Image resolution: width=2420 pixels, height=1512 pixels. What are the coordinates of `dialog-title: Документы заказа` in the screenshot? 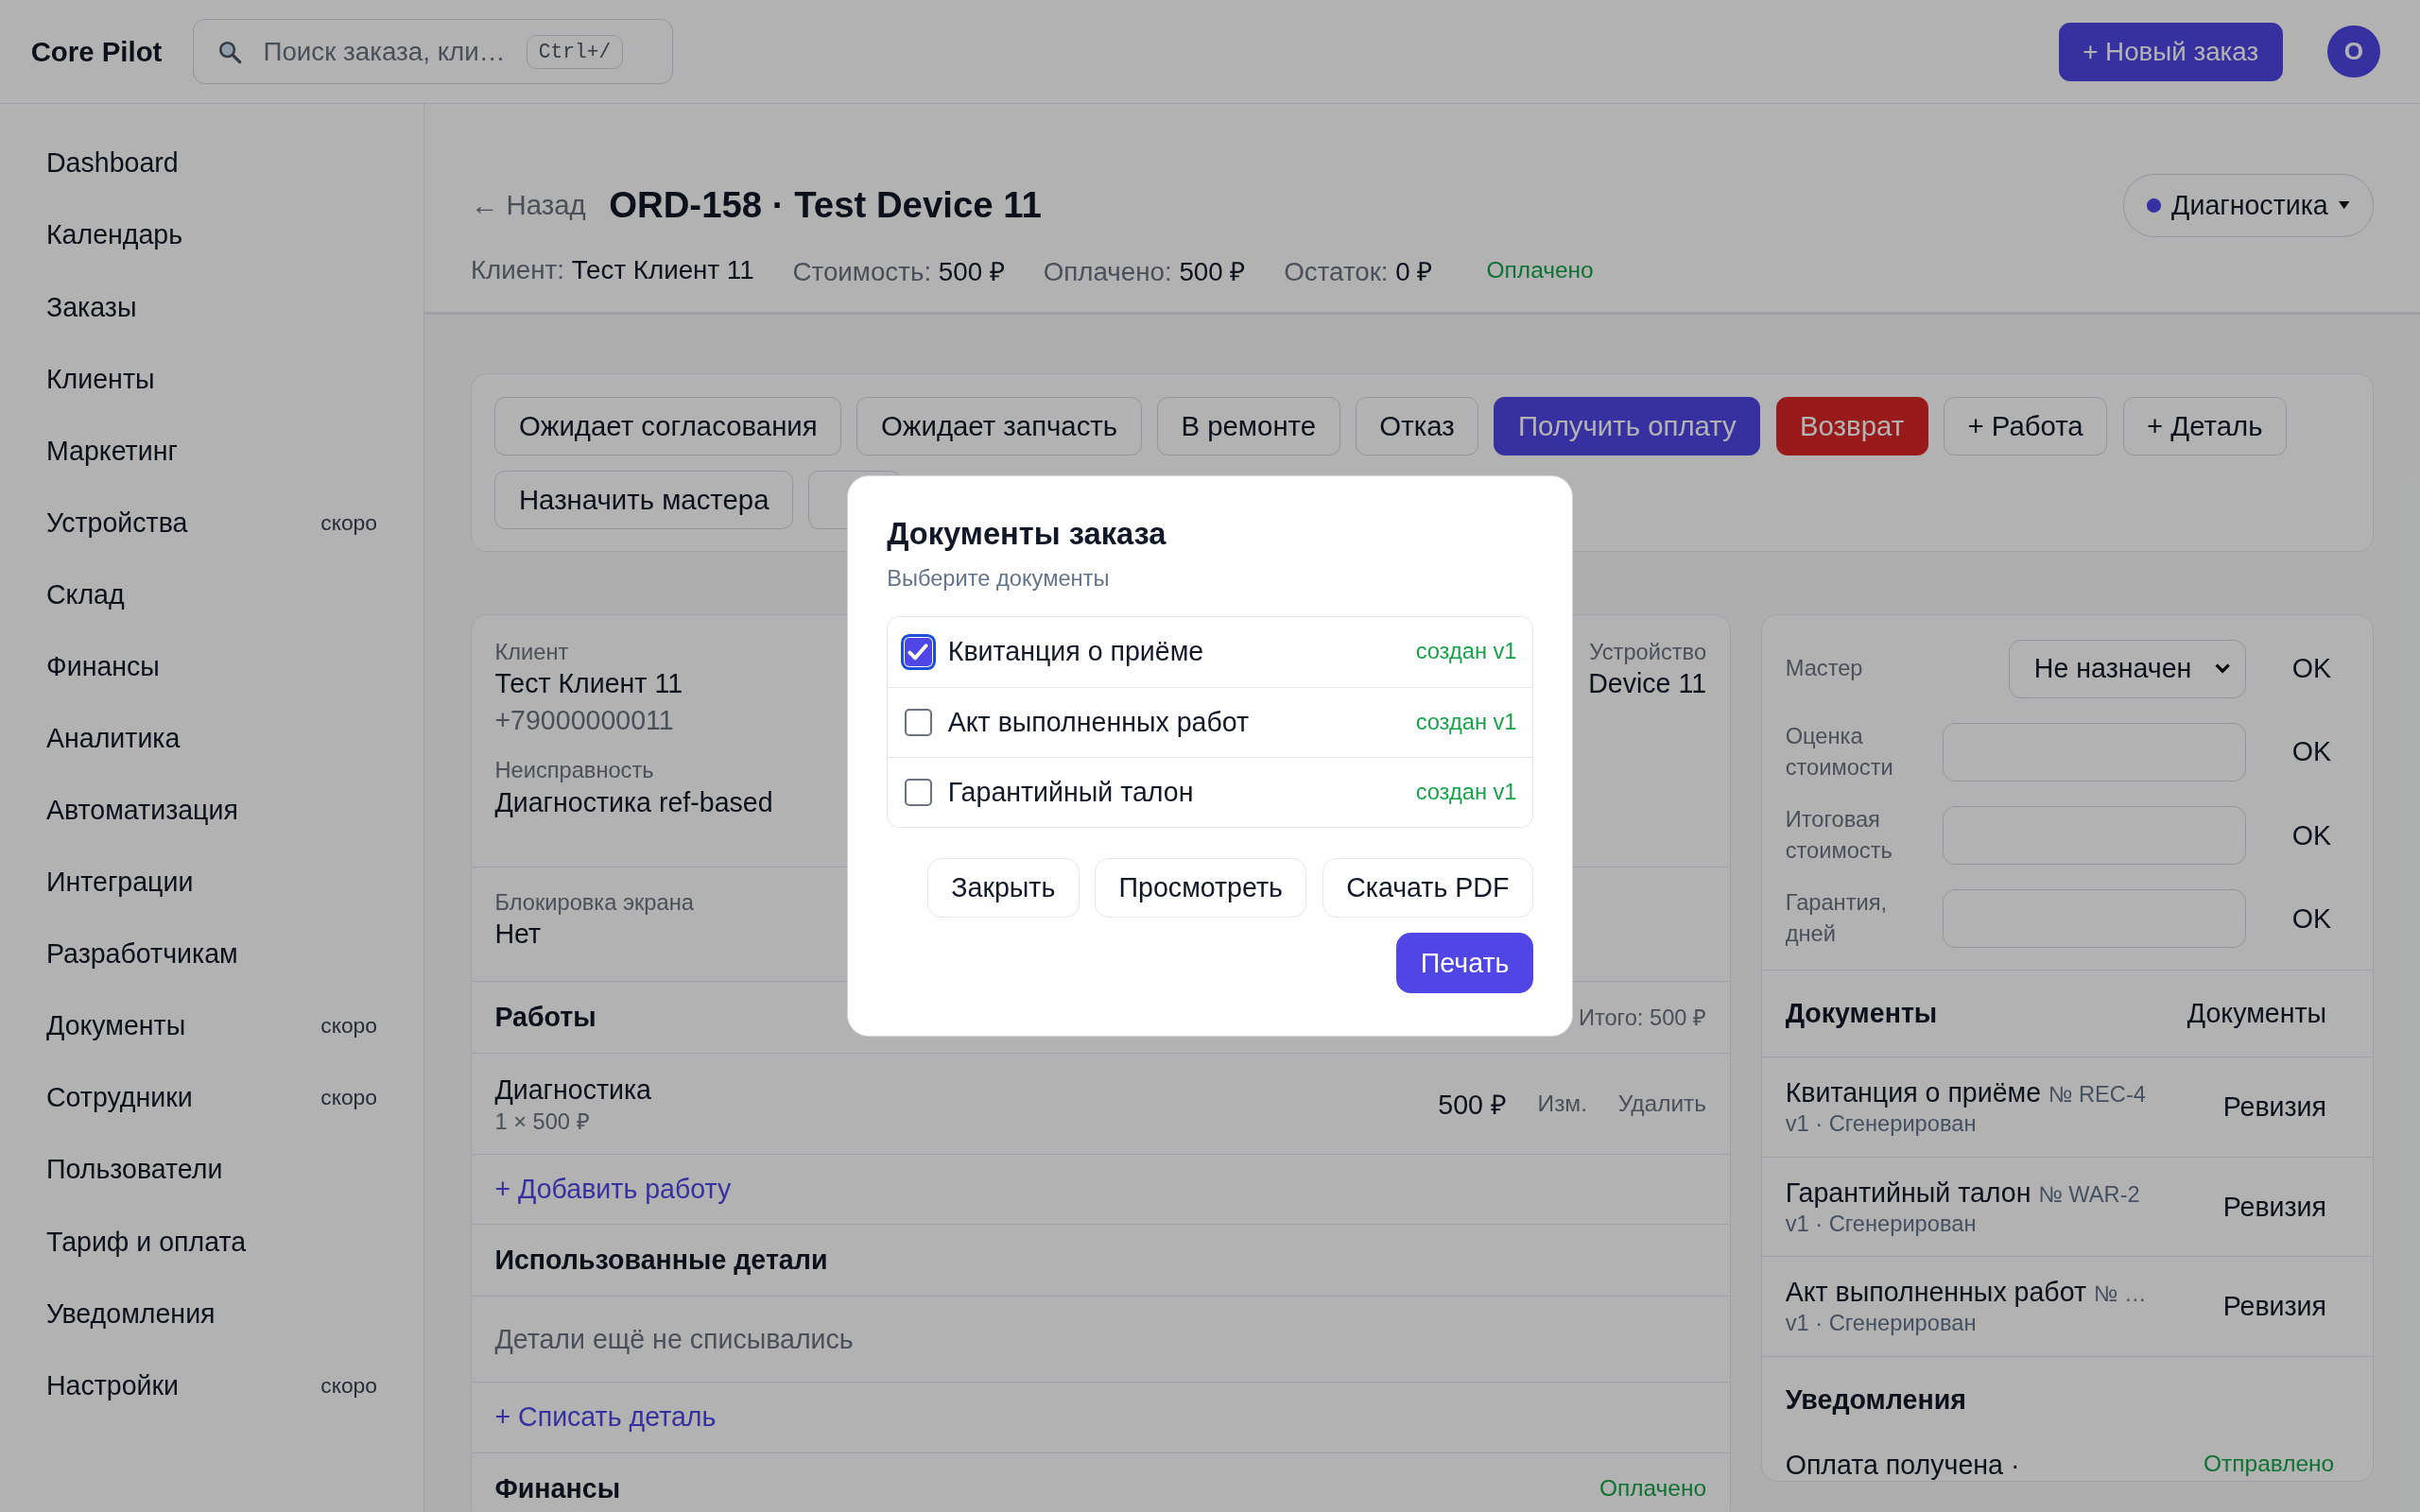 It's located at (1027, 534).